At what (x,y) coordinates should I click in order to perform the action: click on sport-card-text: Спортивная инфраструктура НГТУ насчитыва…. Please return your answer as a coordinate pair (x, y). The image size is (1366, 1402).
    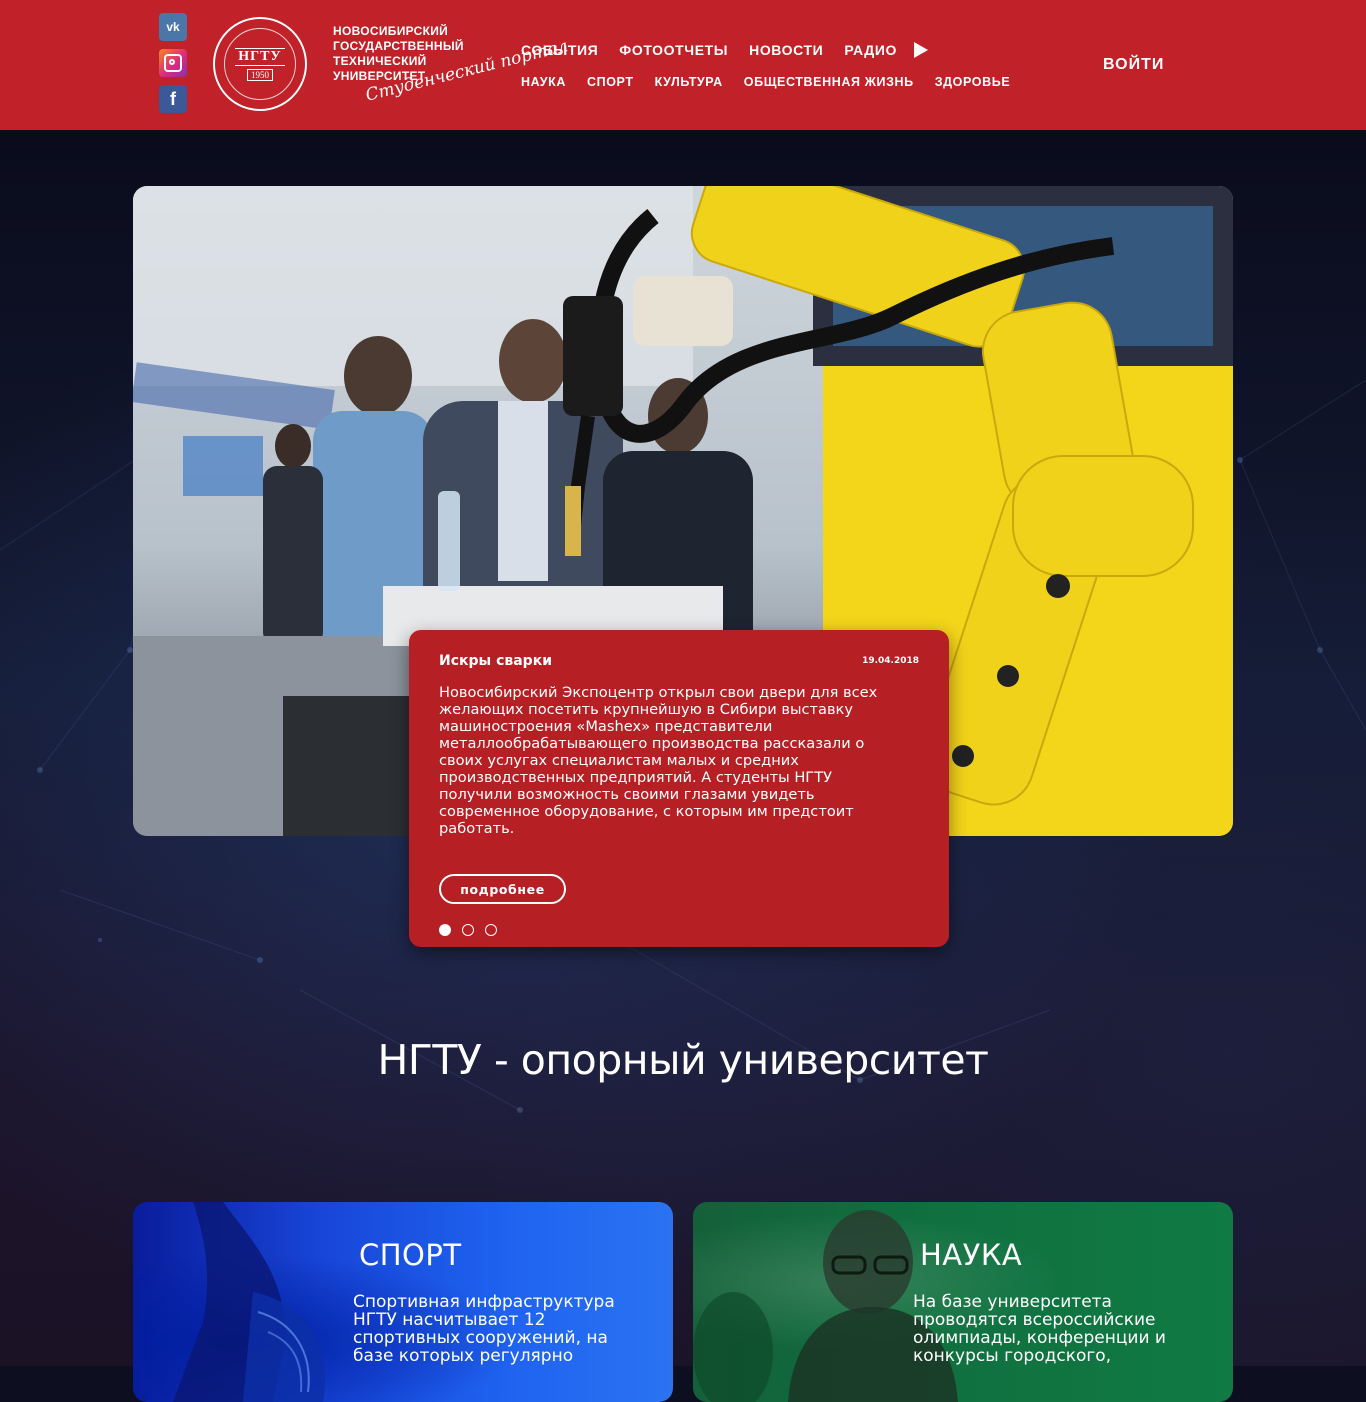
    Looking at the image, I should click on (484, 1329).